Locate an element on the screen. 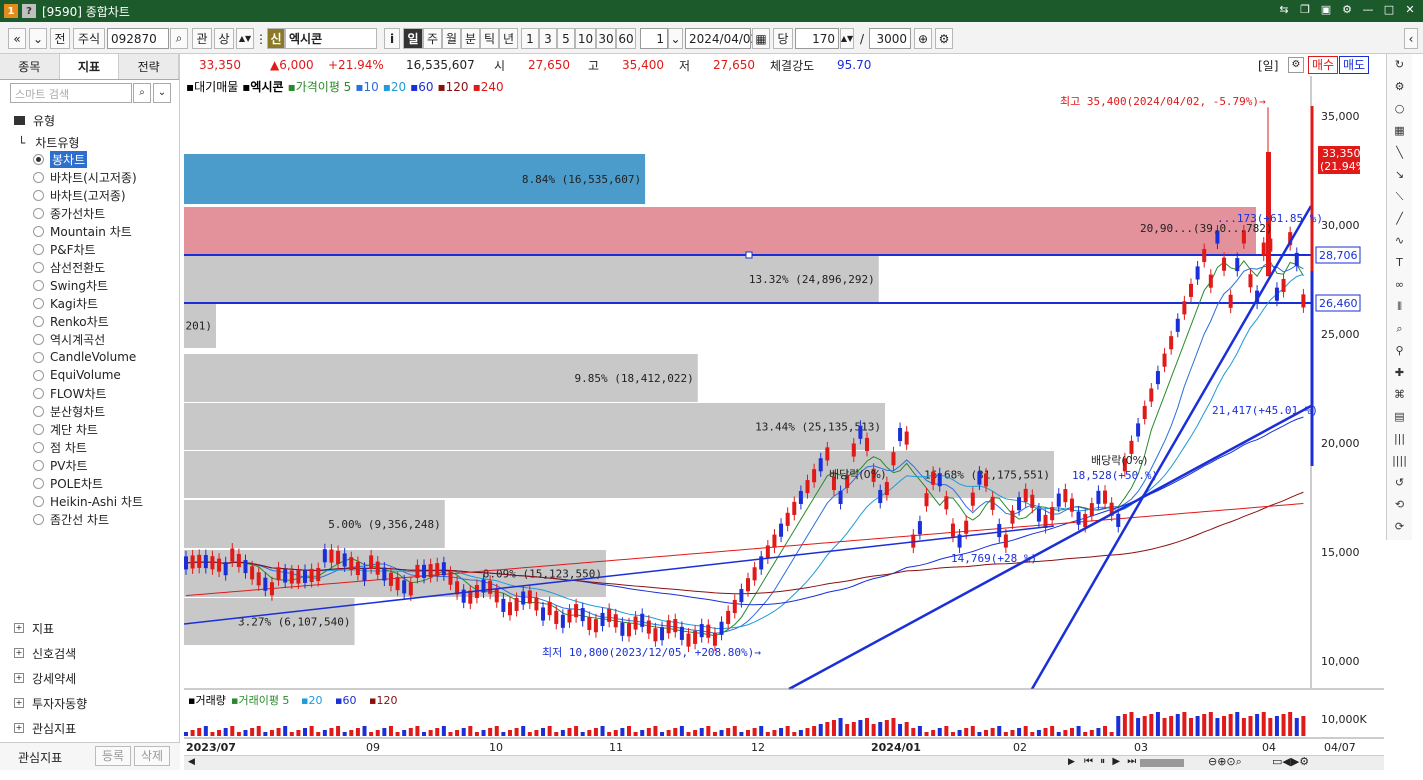  trend-line-icon: ╲ is located at coordinates (1399, 153).